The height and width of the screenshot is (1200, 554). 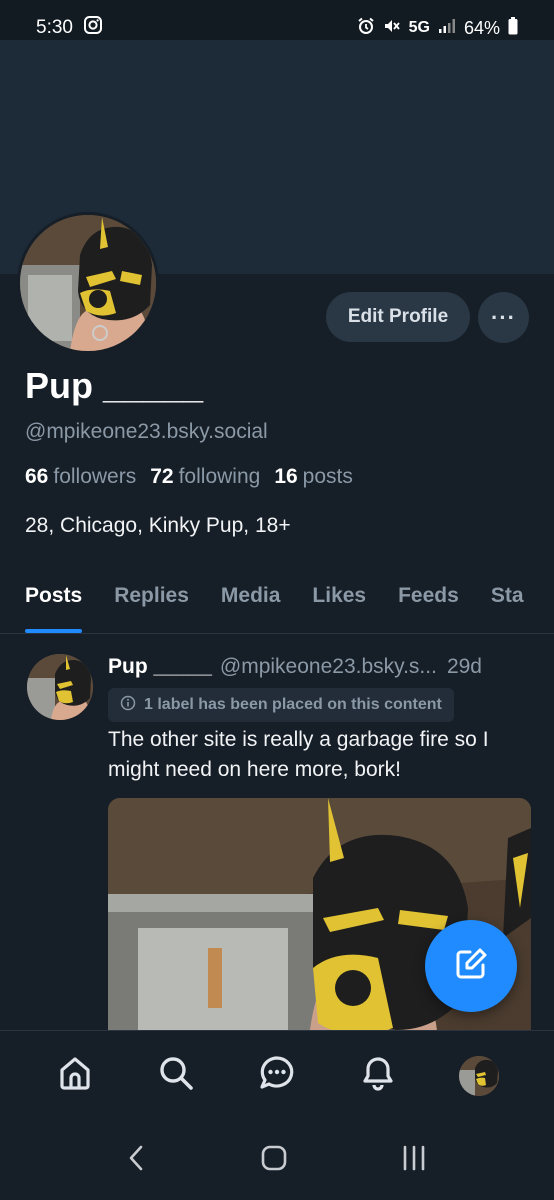 I want to click on back-icon, so click(x=137, y=1160).